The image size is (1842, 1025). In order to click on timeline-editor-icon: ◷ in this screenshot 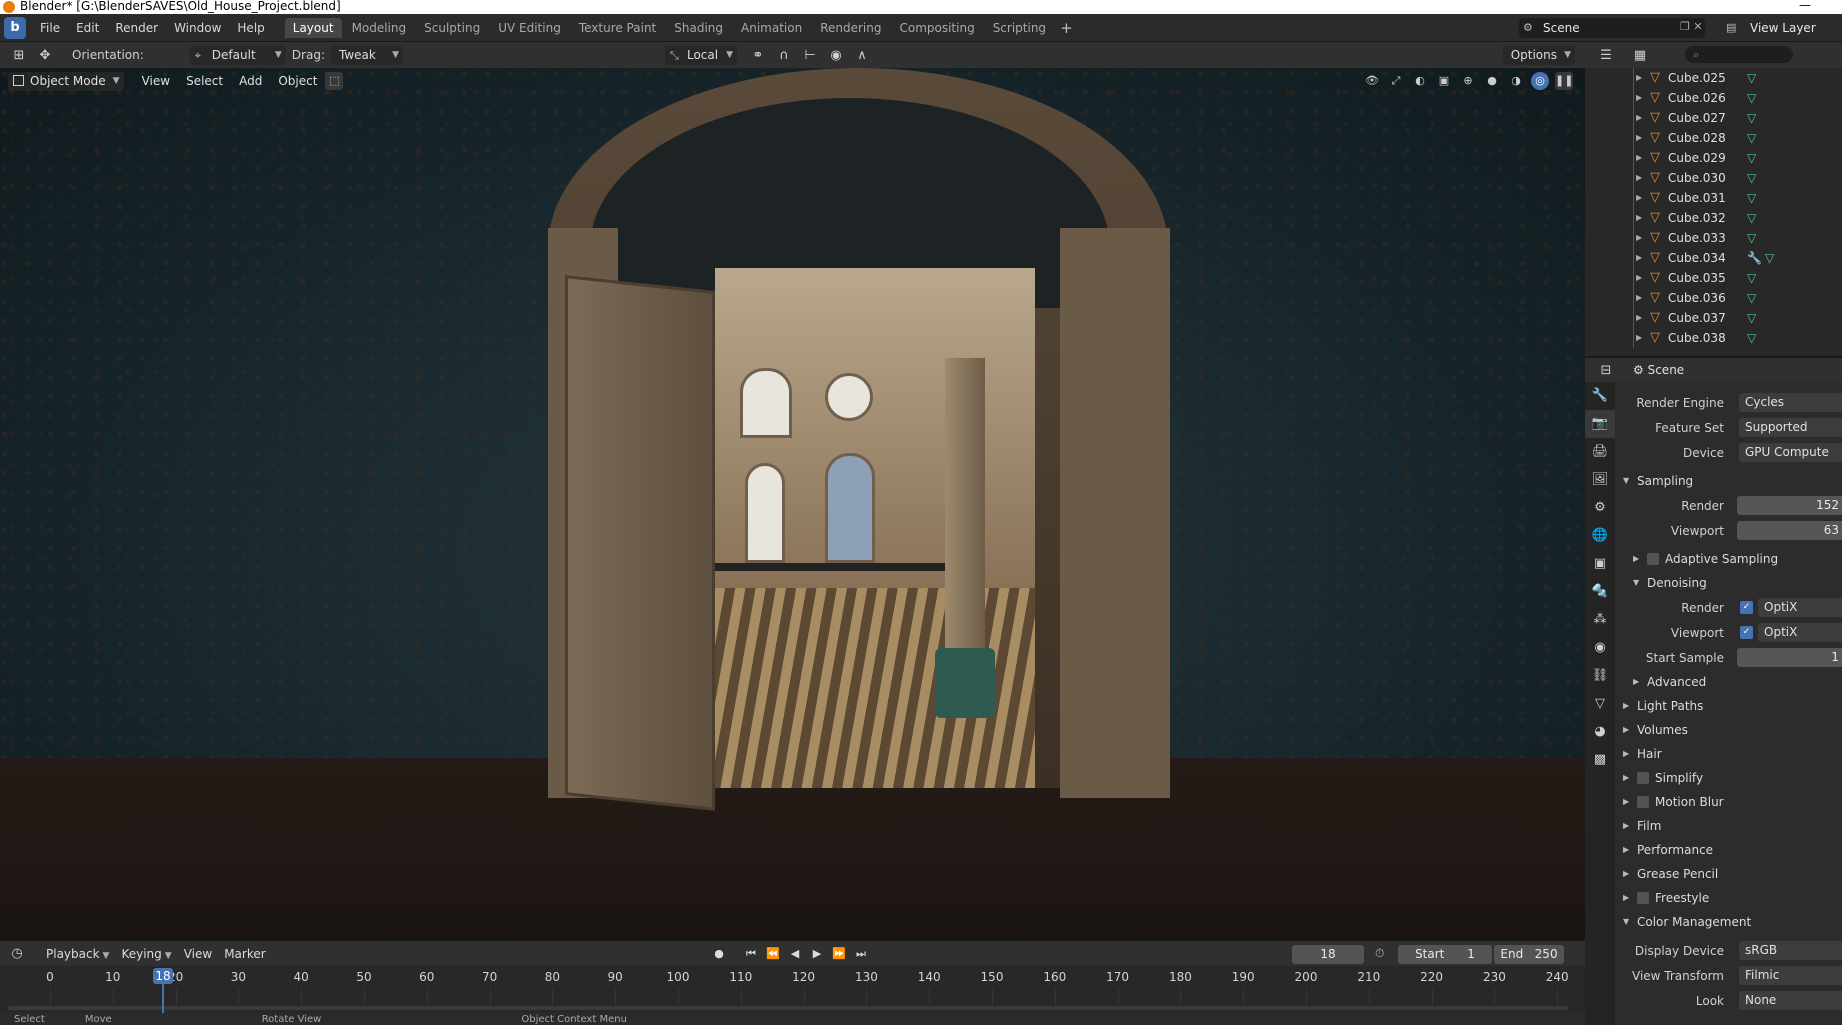, I will do `click(17, 953)`.